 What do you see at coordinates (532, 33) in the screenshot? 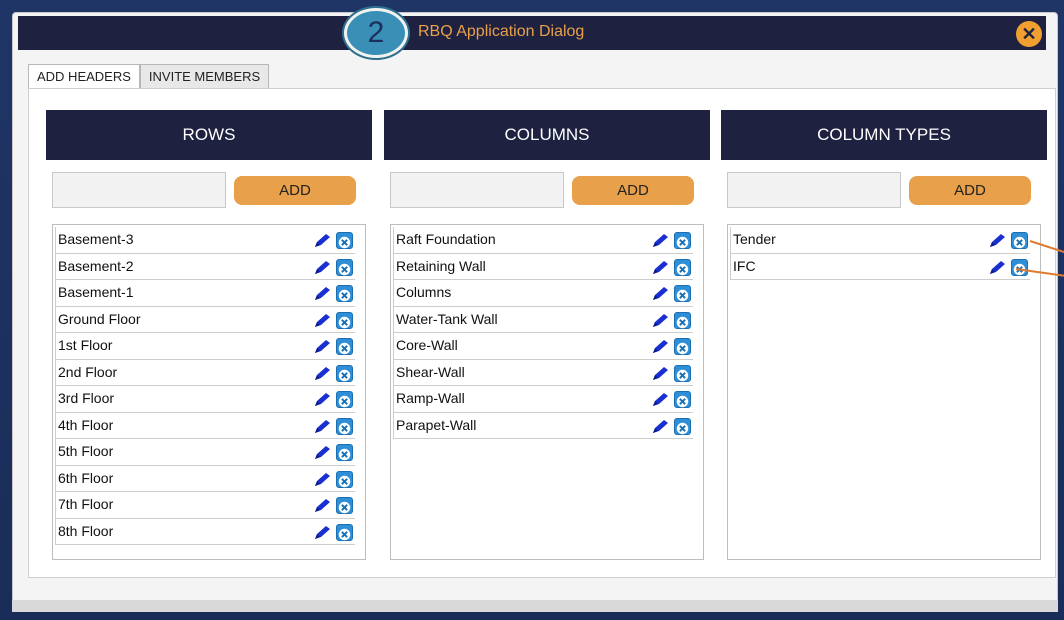
I see `dialog-titlebar: 2 RBQ Application Dialog ✕` at bounding box center [532, 33].